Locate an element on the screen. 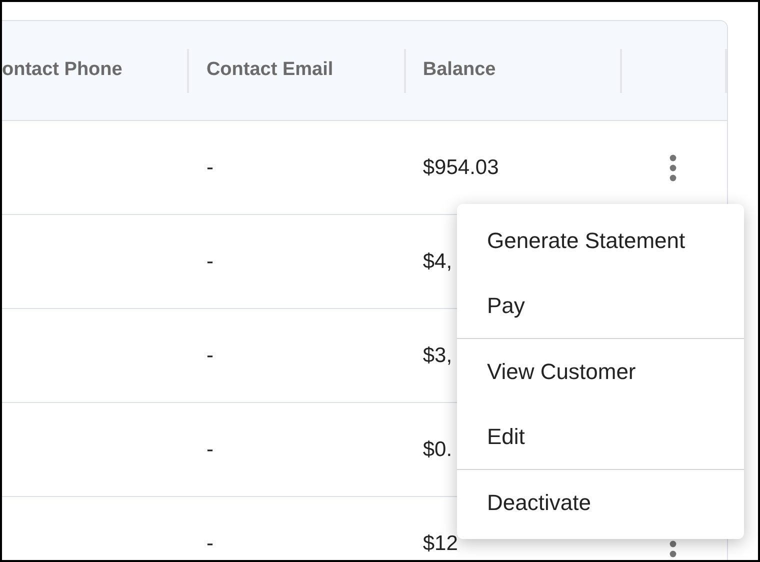  column-header: Contact Email is located at coordinates (270, 70).